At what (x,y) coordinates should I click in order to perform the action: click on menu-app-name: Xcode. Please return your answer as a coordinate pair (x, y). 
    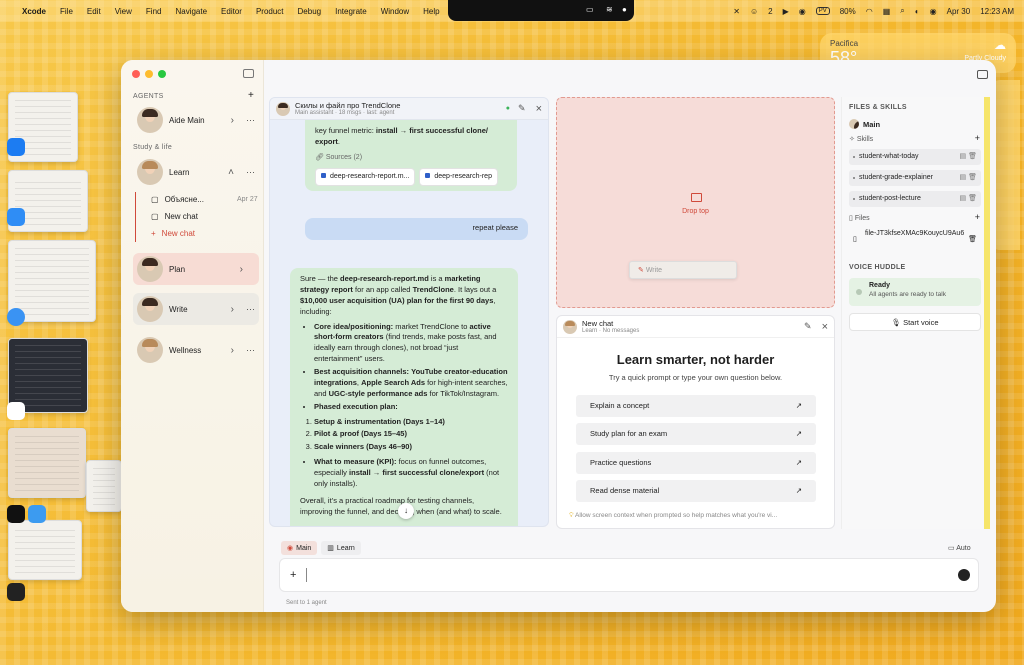
    Looking at the image, I should click on (34, 11).